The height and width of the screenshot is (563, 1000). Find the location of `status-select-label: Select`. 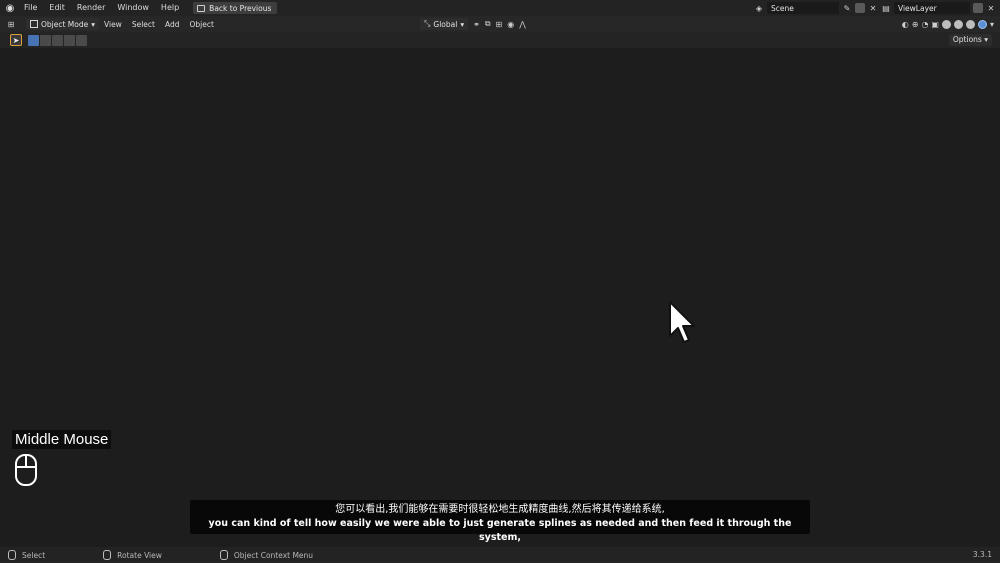

status-select-label: Select is located at coordinates (34, 555).